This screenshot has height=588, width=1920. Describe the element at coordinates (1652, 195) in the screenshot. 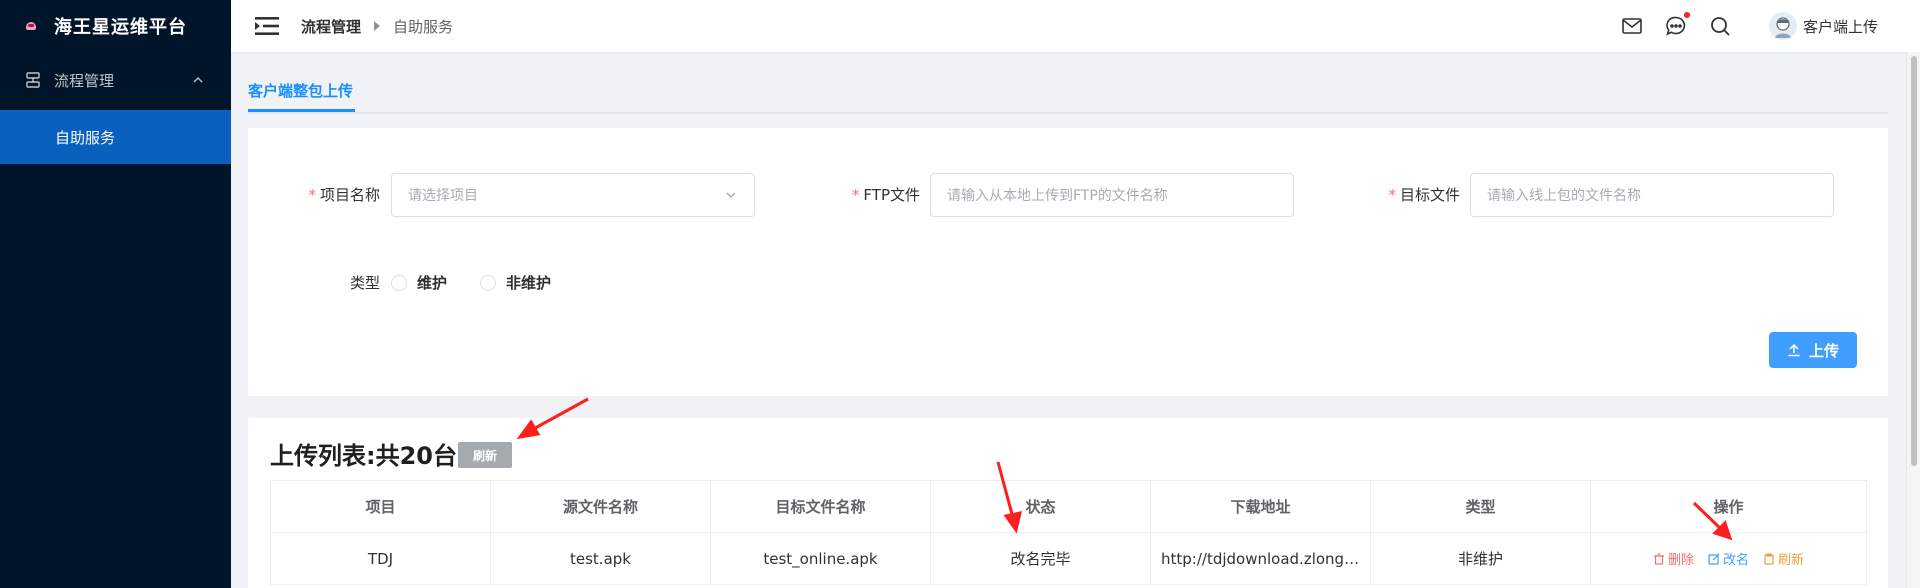

I see `target-file-input: 请输入线上包的文件名称` at that location.